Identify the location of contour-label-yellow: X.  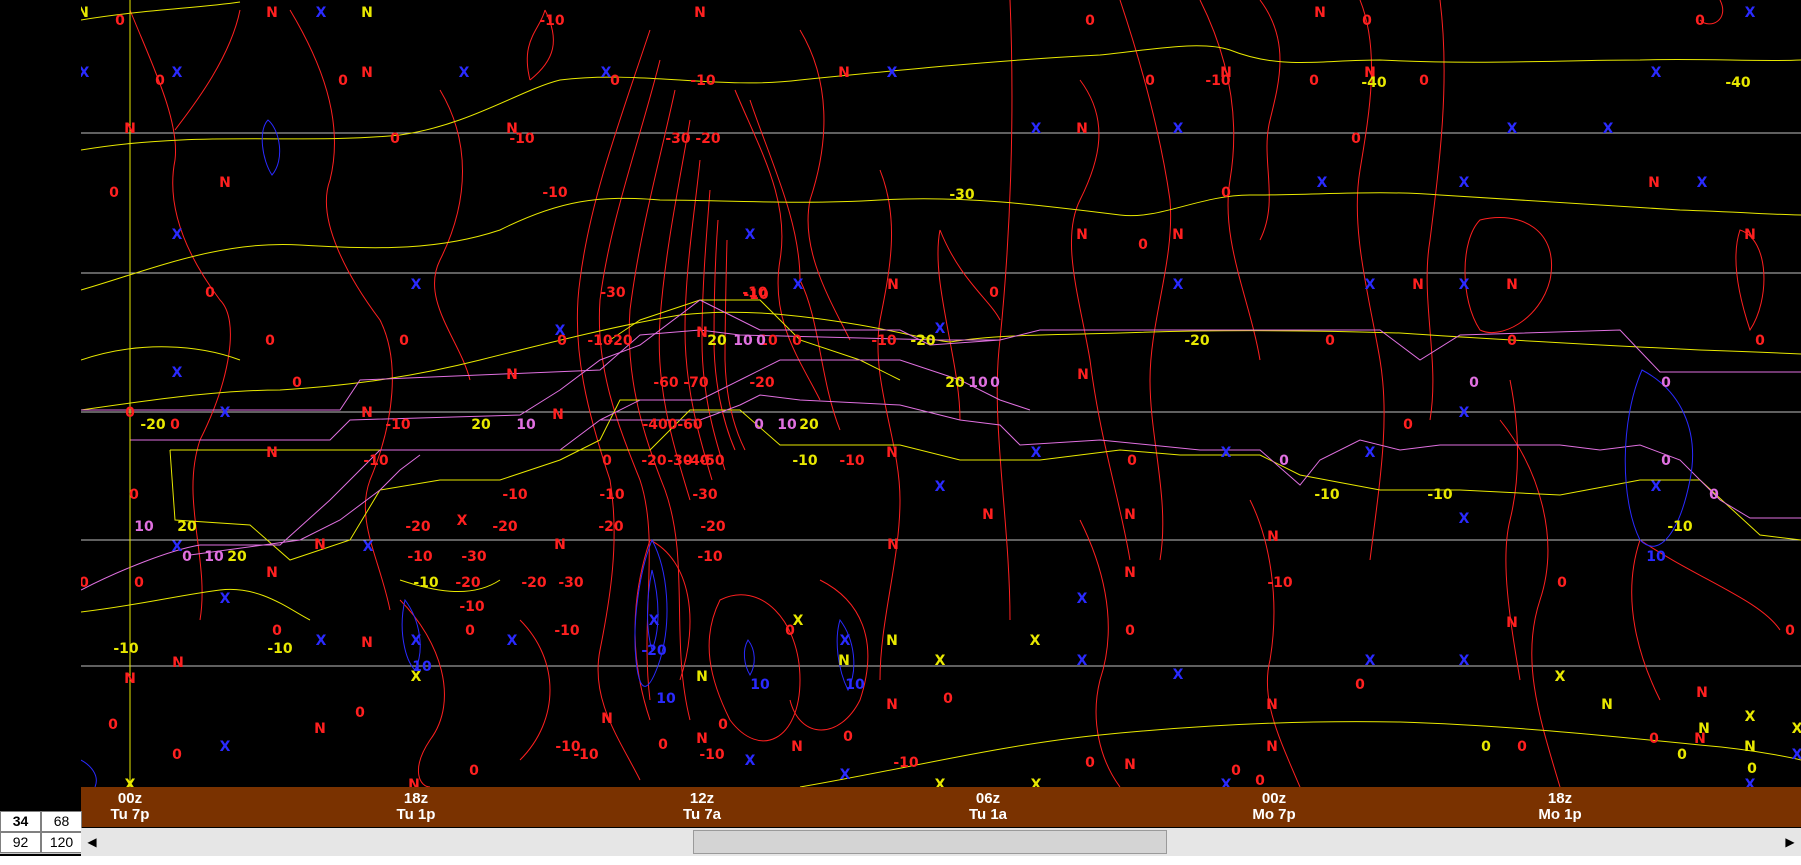
(1796, 729).